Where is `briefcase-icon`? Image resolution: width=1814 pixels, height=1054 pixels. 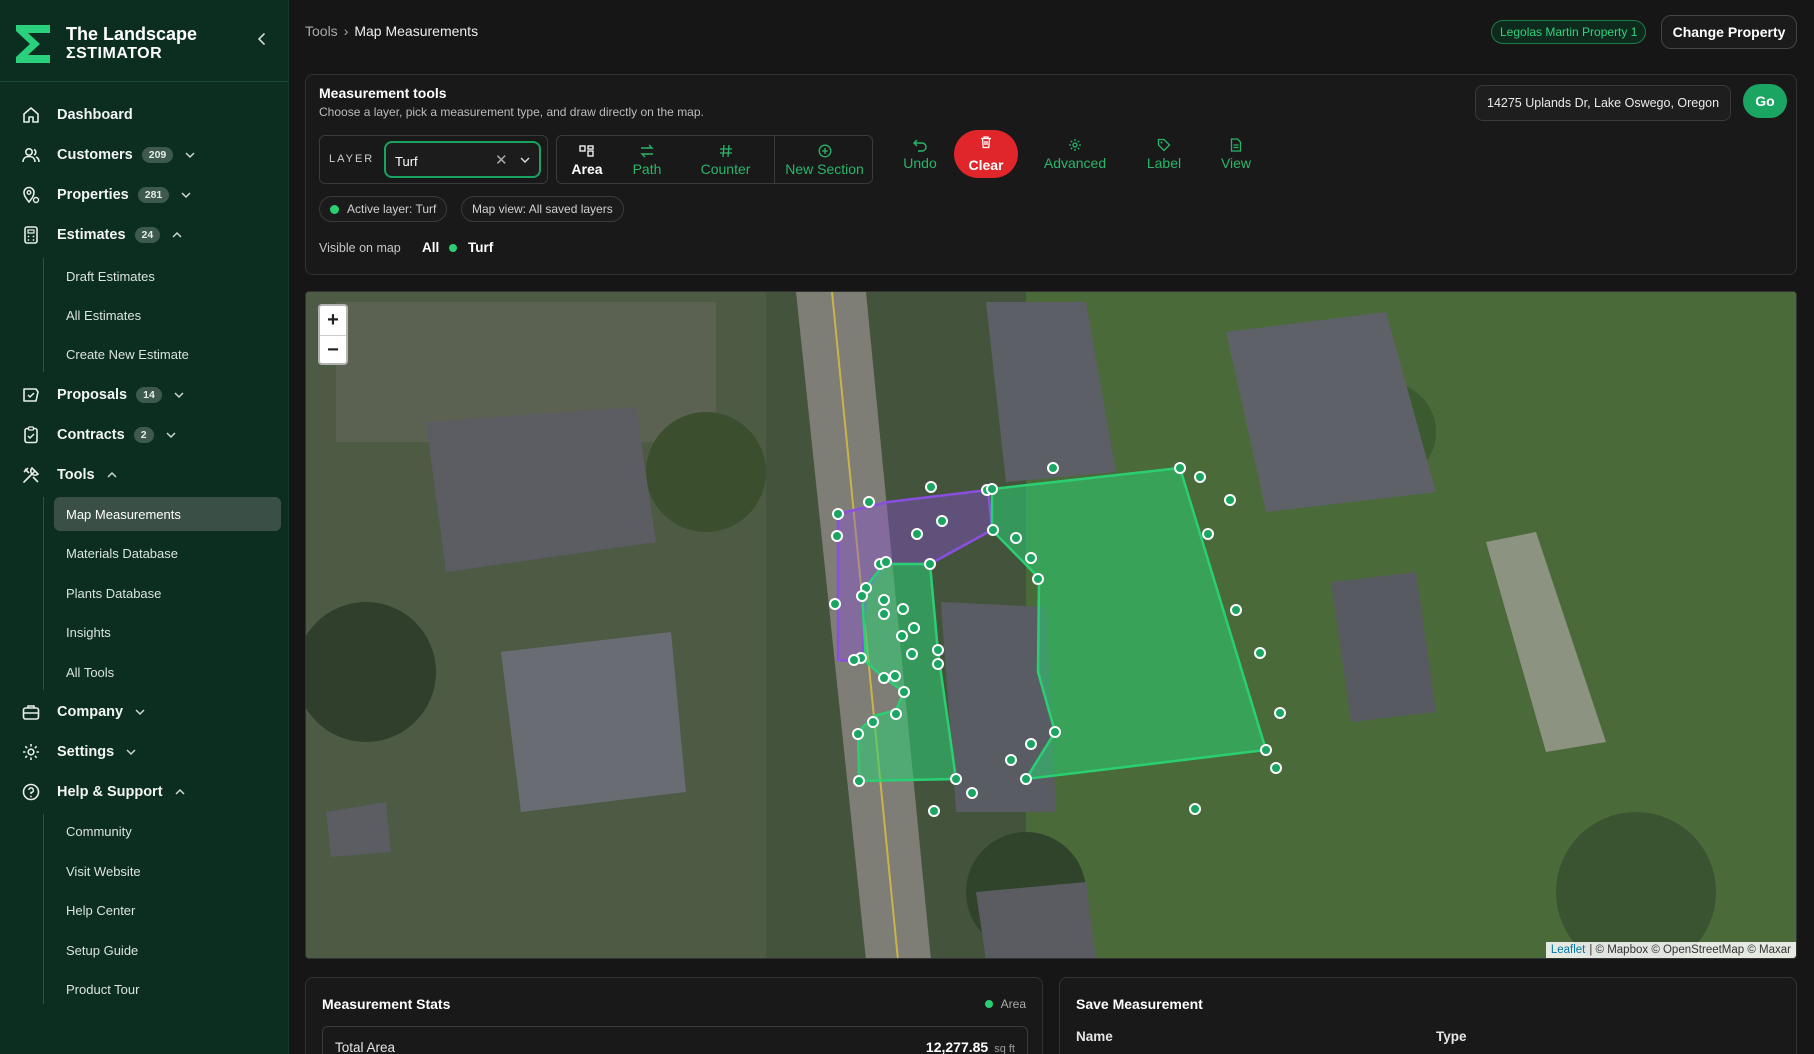
briefcase-icon is located at coordinates (31, 712).